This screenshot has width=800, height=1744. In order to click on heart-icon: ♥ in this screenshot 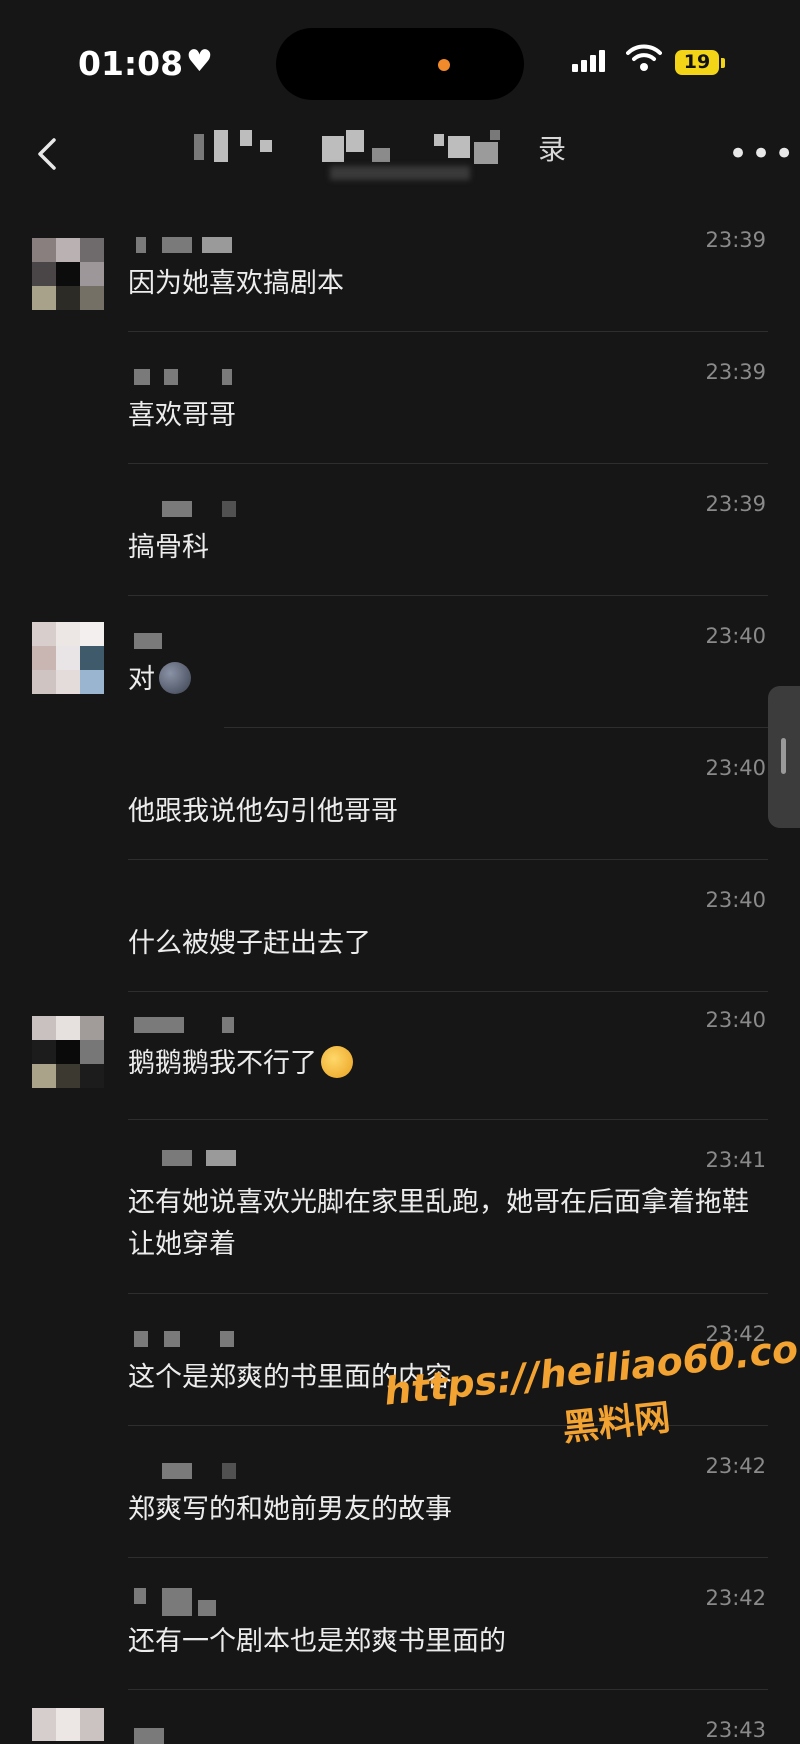, I will do `click(199, 61)`.